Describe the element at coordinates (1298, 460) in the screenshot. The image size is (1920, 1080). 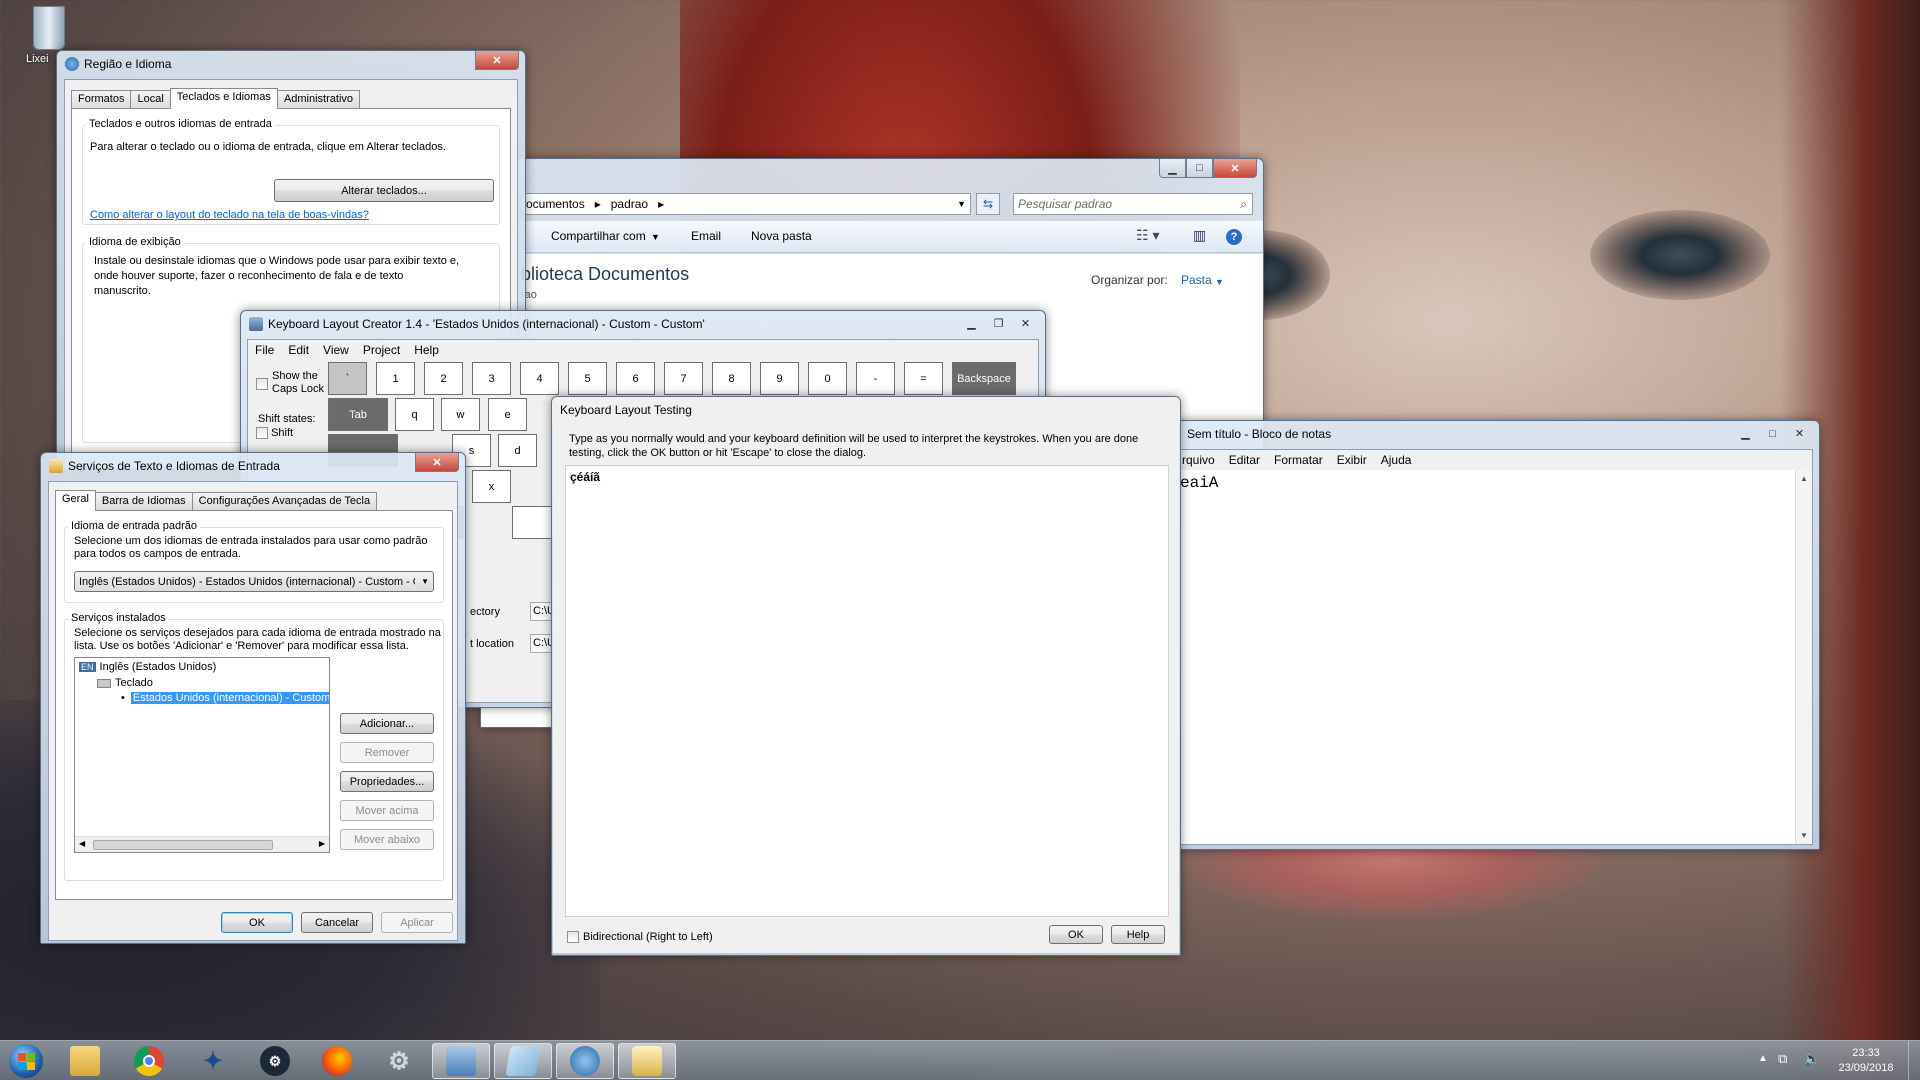
I see `menu-formatar: Formatar` at that location.